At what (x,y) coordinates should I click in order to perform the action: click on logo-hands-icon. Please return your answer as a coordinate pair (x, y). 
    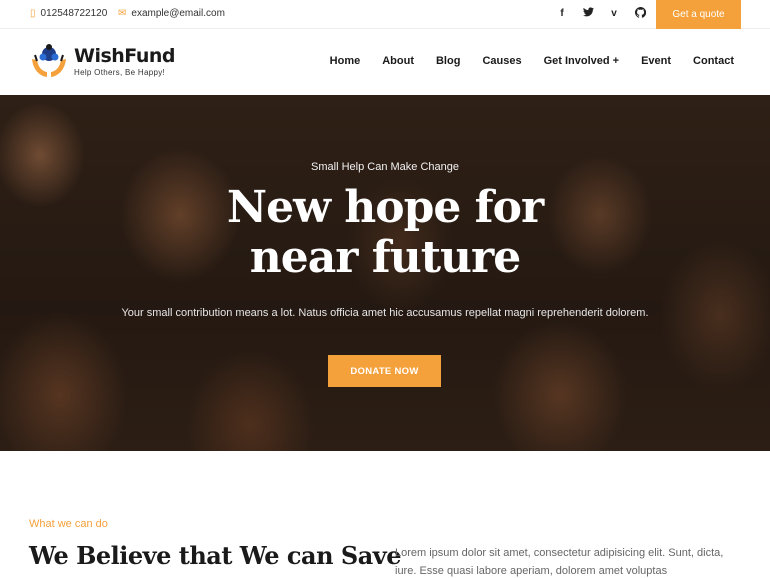
    Looking at the image, I should click on (49, 61).